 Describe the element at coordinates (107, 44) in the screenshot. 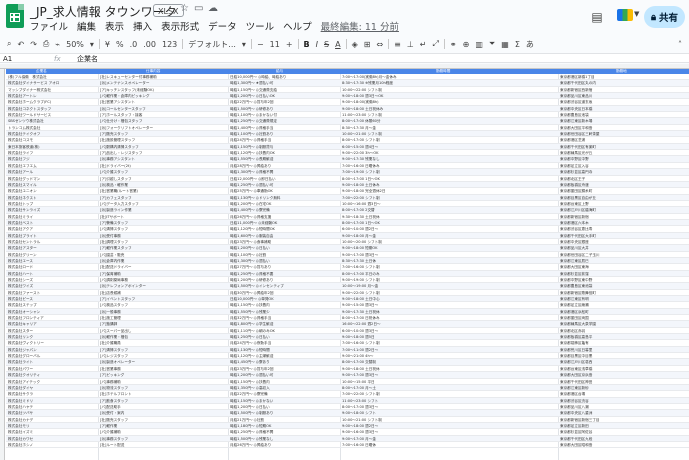

I see `currency-format-button: ¥` at that location.